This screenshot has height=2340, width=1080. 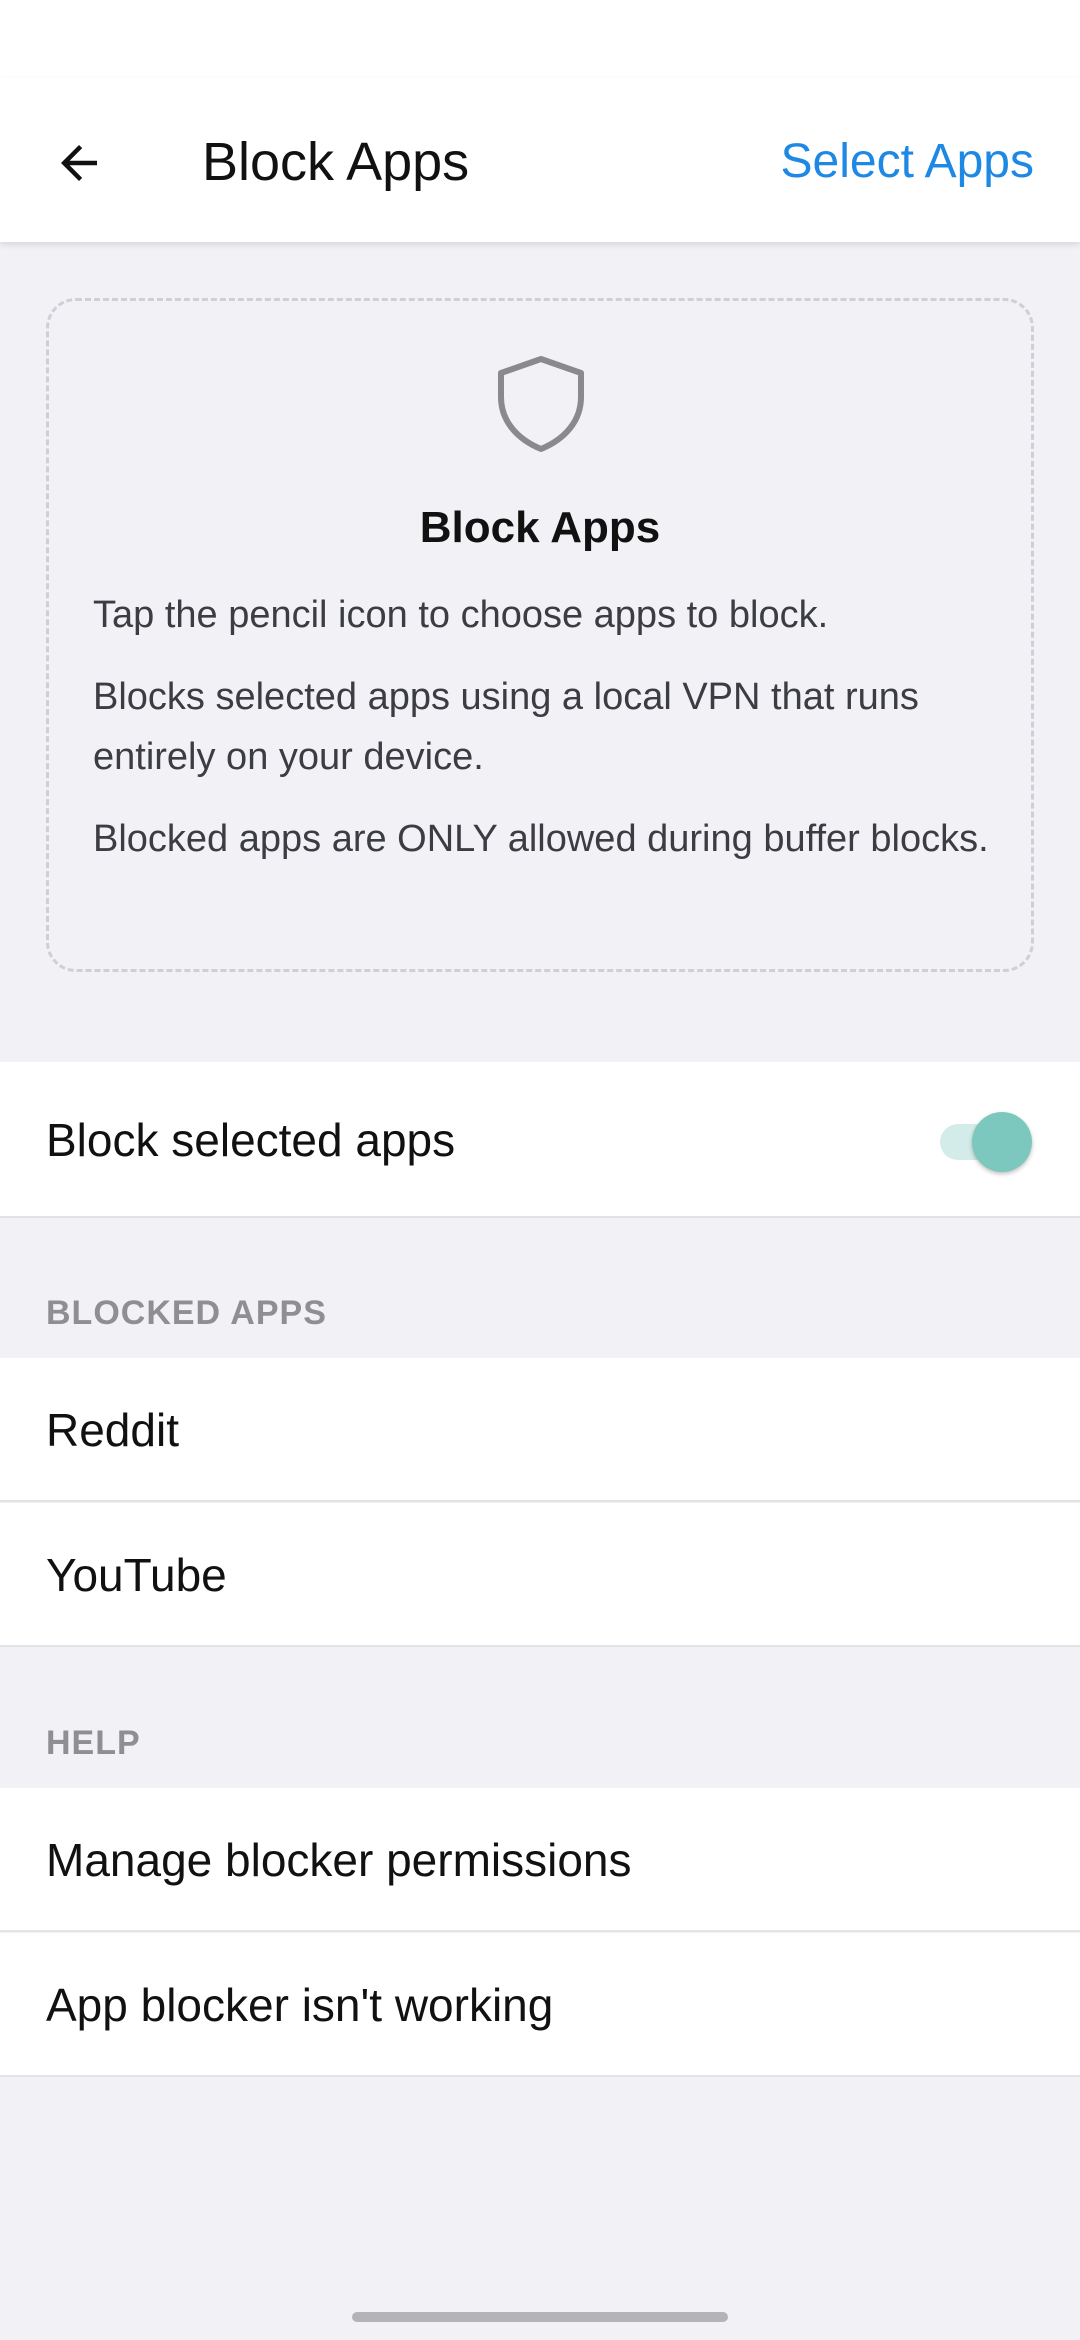 What do you see at coordinates (540, 1575) in the screenshot?
I see `list-item-youtube: YouTube` at bounding box center [540, 1575].